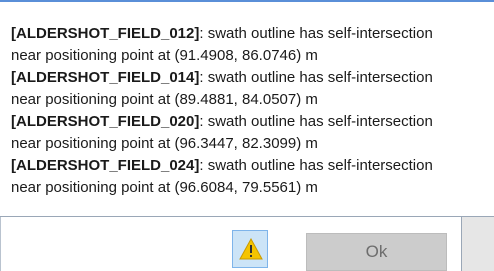 Image resolution: width=494 pixels, height=271 pixels. Describe the element at coordinates (105, 165) in the screenshot. I see `field-name: [ALDERSHOT_FIELD_024]` at that location.